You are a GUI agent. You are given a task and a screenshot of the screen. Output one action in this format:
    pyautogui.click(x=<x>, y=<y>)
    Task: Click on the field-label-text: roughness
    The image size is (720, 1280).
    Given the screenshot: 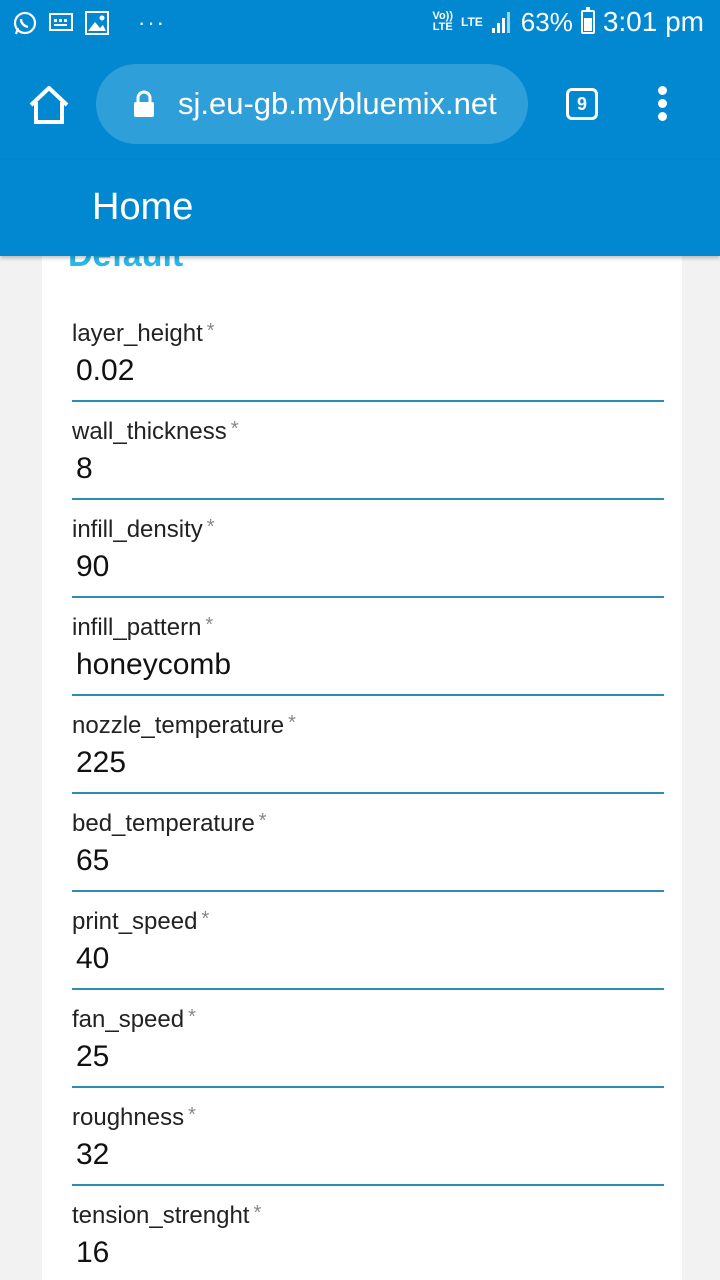 What is the action you would take?
    pyautogui.click(x=128, y=1117)
    